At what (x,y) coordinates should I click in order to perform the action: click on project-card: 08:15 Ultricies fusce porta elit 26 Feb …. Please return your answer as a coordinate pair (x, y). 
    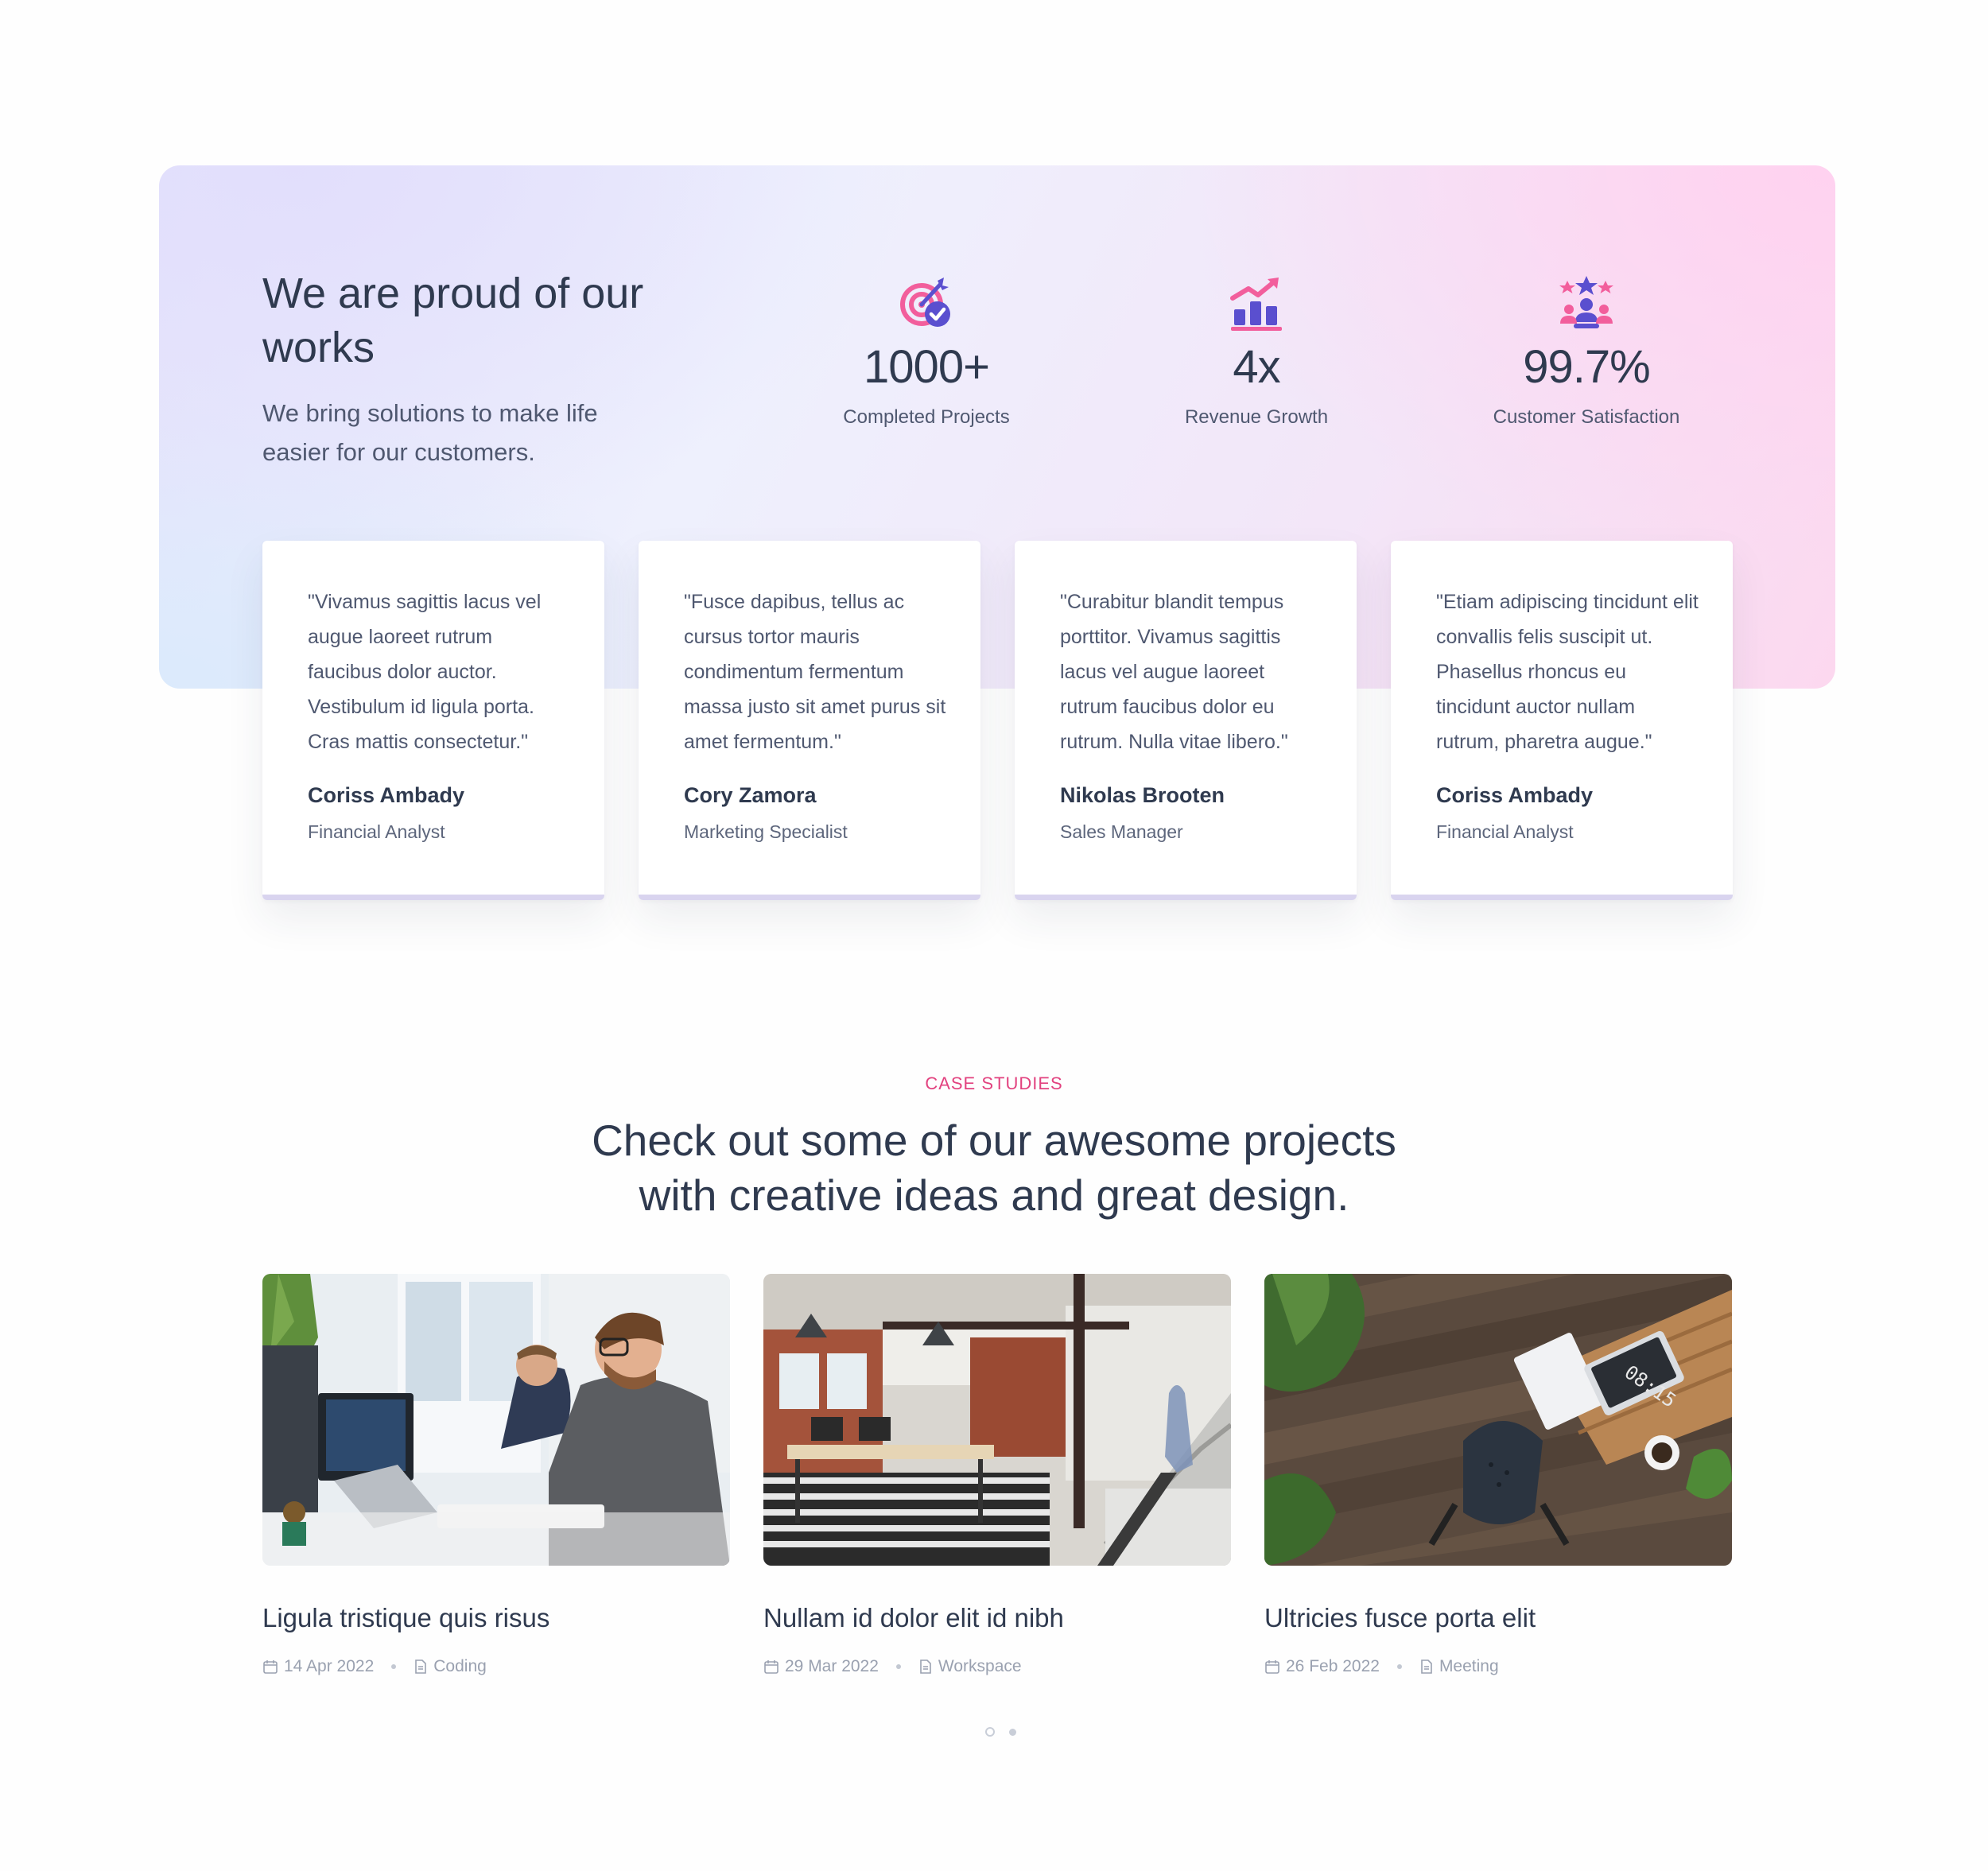
    Looking at the image, I should click on (1498, 1476).